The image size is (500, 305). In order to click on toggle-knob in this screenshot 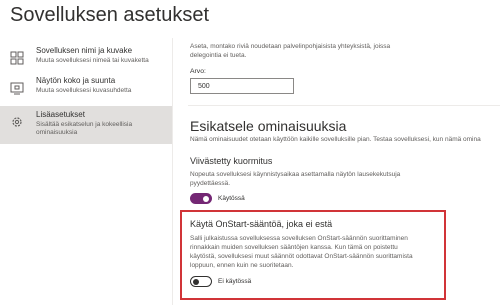, I will do `click(206, 198)`.